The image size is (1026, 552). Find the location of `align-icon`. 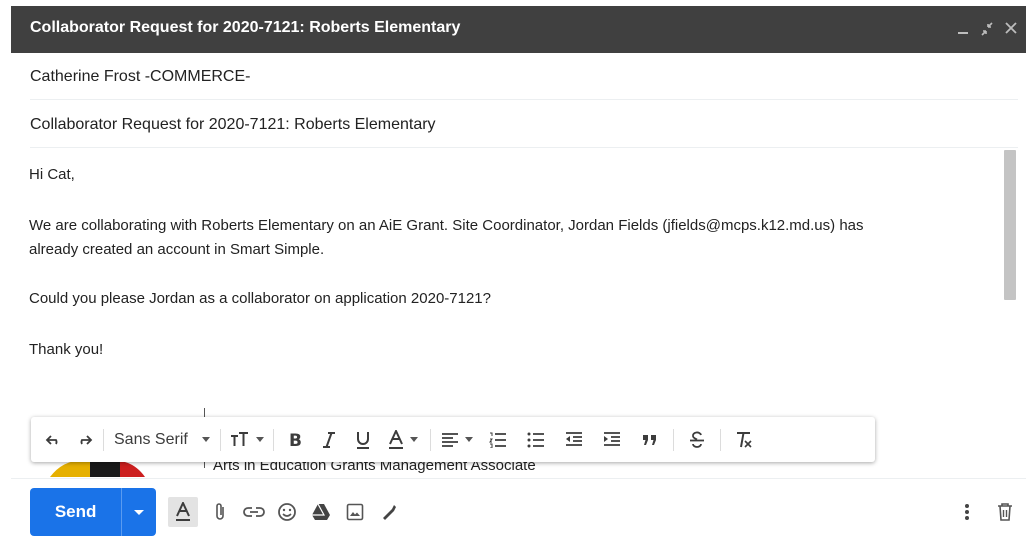

align-icon is located at coordinates (457, 440).